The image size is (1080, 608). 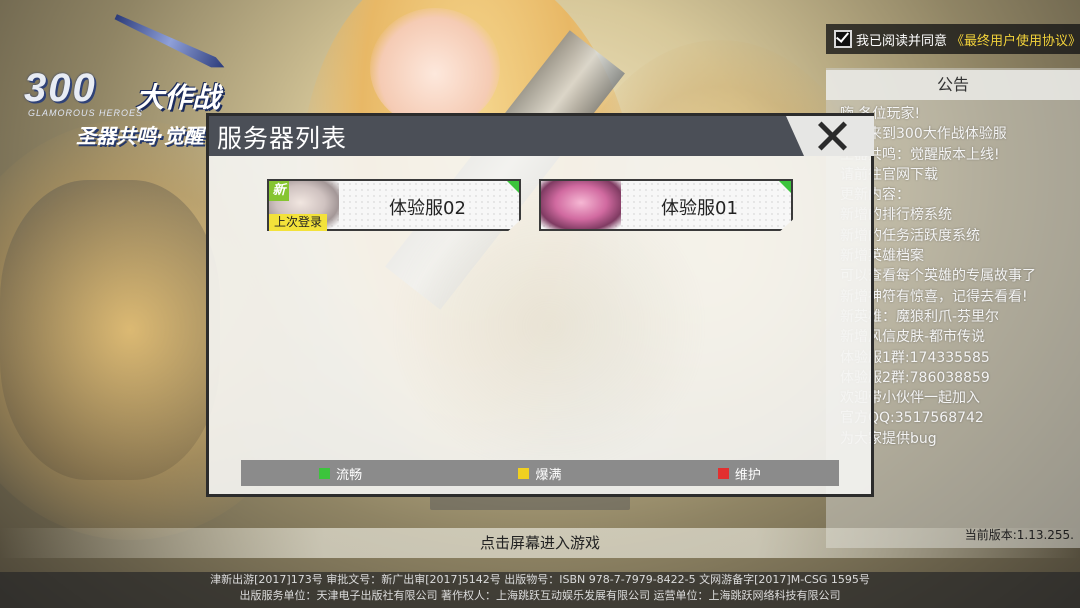 What do you see at coordinates (913, 337) in the screenshot?
I see `notice-line: 新增风信皮肤-都市传说` at bounding box center [913, 337].